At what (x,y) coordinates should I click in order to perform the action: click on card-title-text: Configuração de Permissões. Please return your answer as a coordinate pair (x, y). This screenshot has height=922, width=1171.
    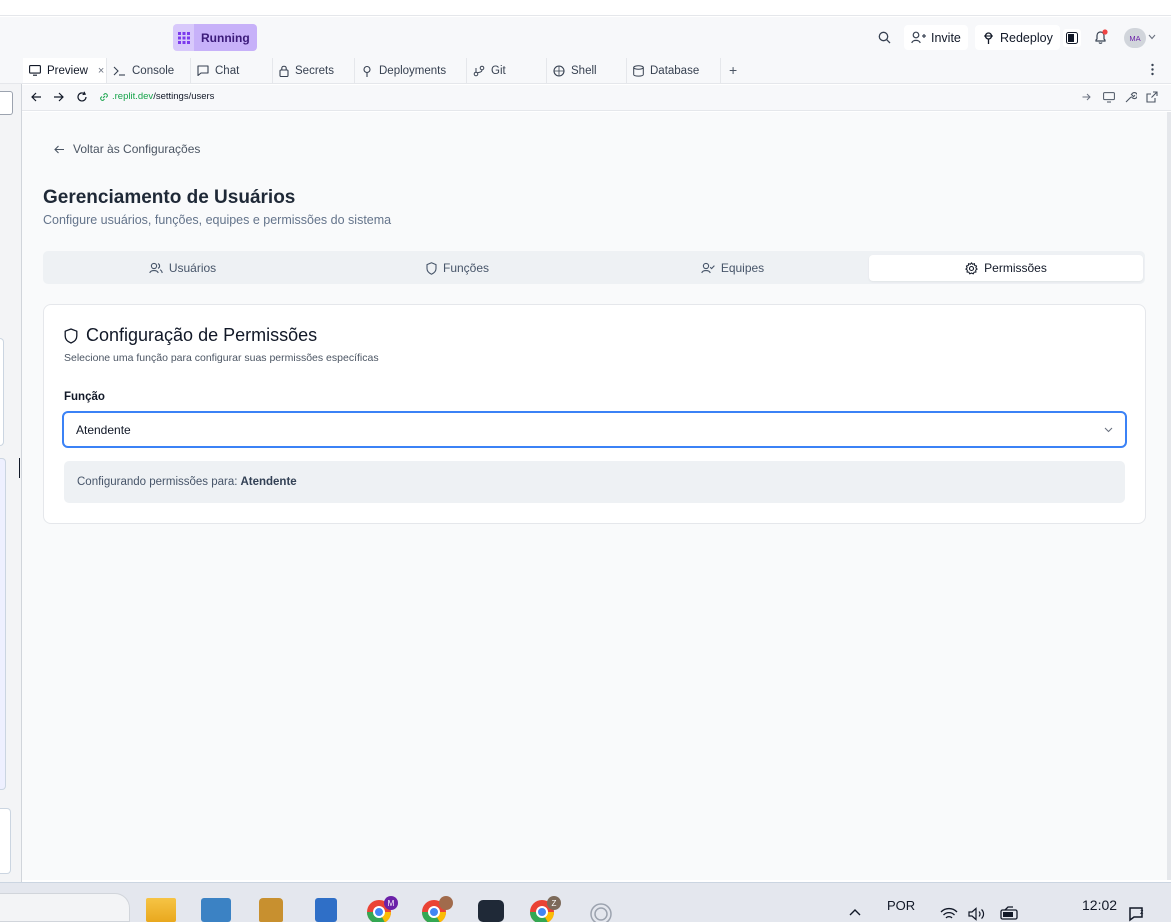
    Looking at the image, I should click on (202, 335).